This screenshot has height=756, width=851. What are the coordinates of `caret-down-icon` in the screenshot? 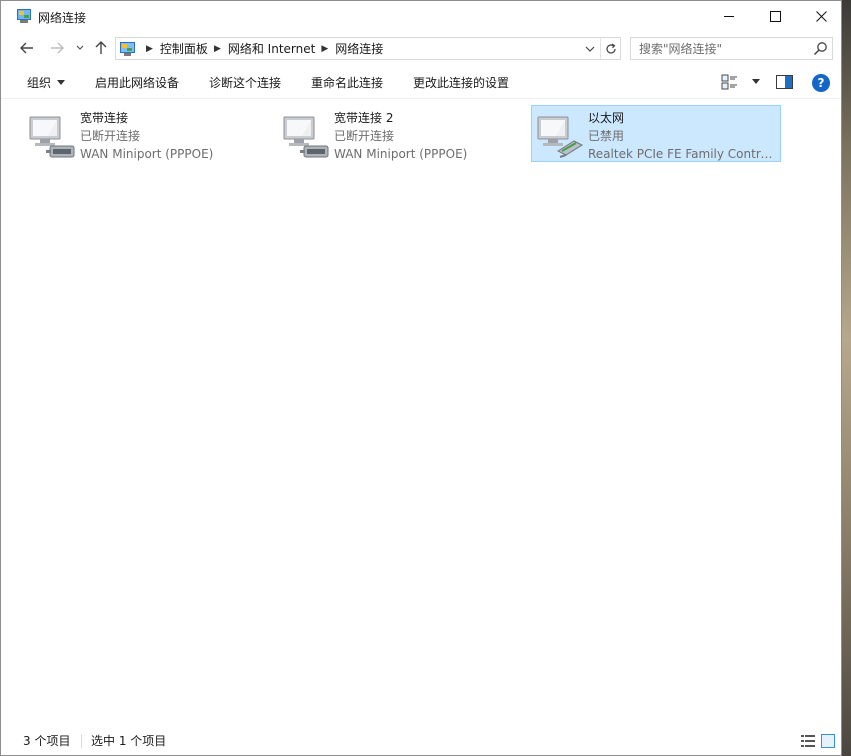 It's located at (61, 82).